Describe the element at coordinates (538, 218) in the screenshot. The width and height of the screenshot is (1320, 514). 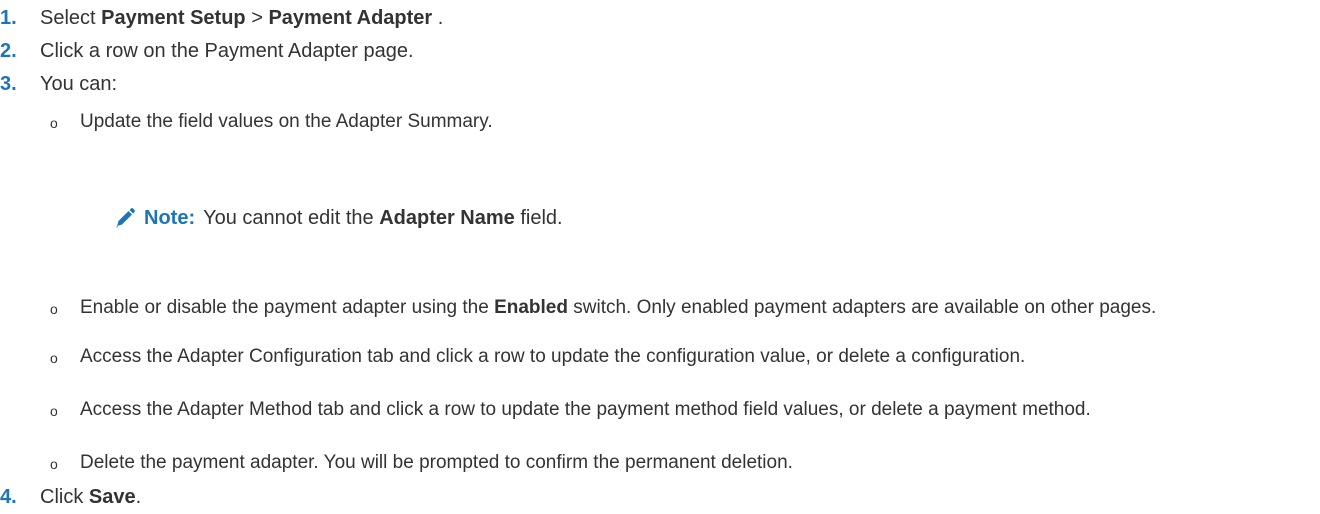
I see `note-text-part: field.` at that location.